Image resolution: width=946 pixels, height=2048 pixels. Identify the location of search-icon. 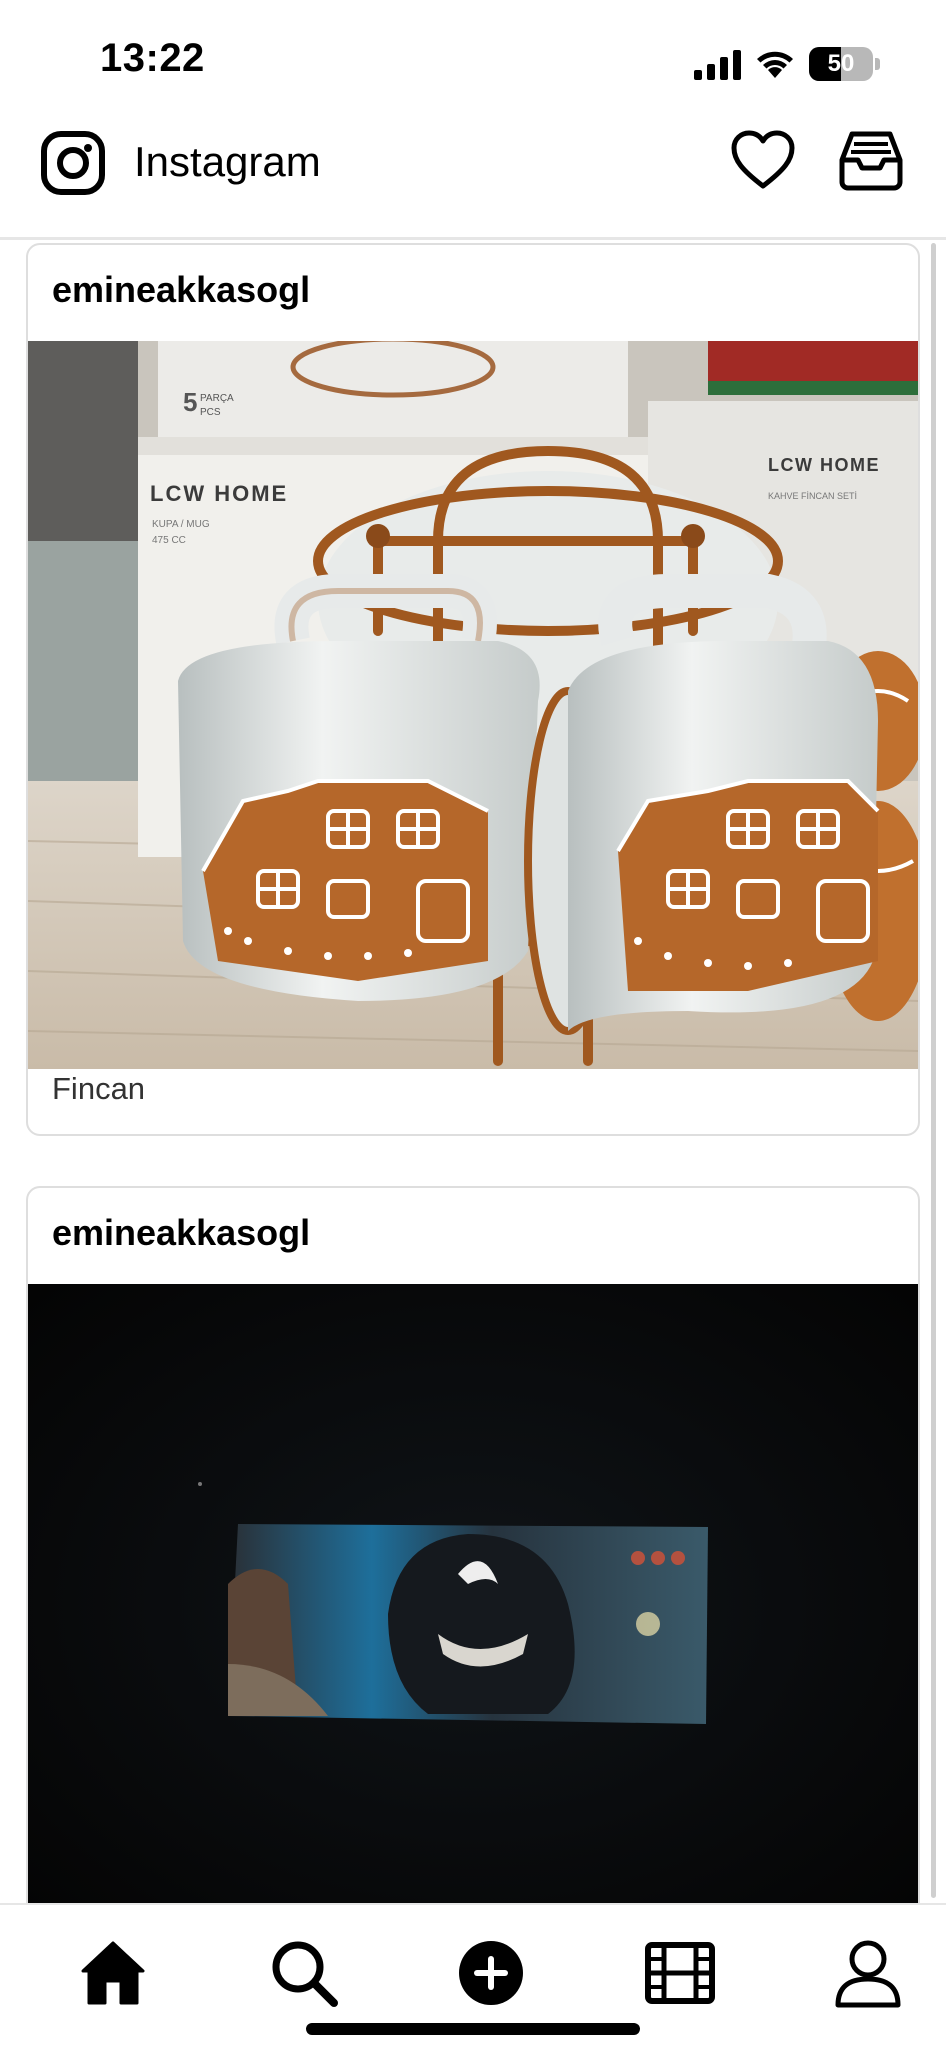
(304, 1973).